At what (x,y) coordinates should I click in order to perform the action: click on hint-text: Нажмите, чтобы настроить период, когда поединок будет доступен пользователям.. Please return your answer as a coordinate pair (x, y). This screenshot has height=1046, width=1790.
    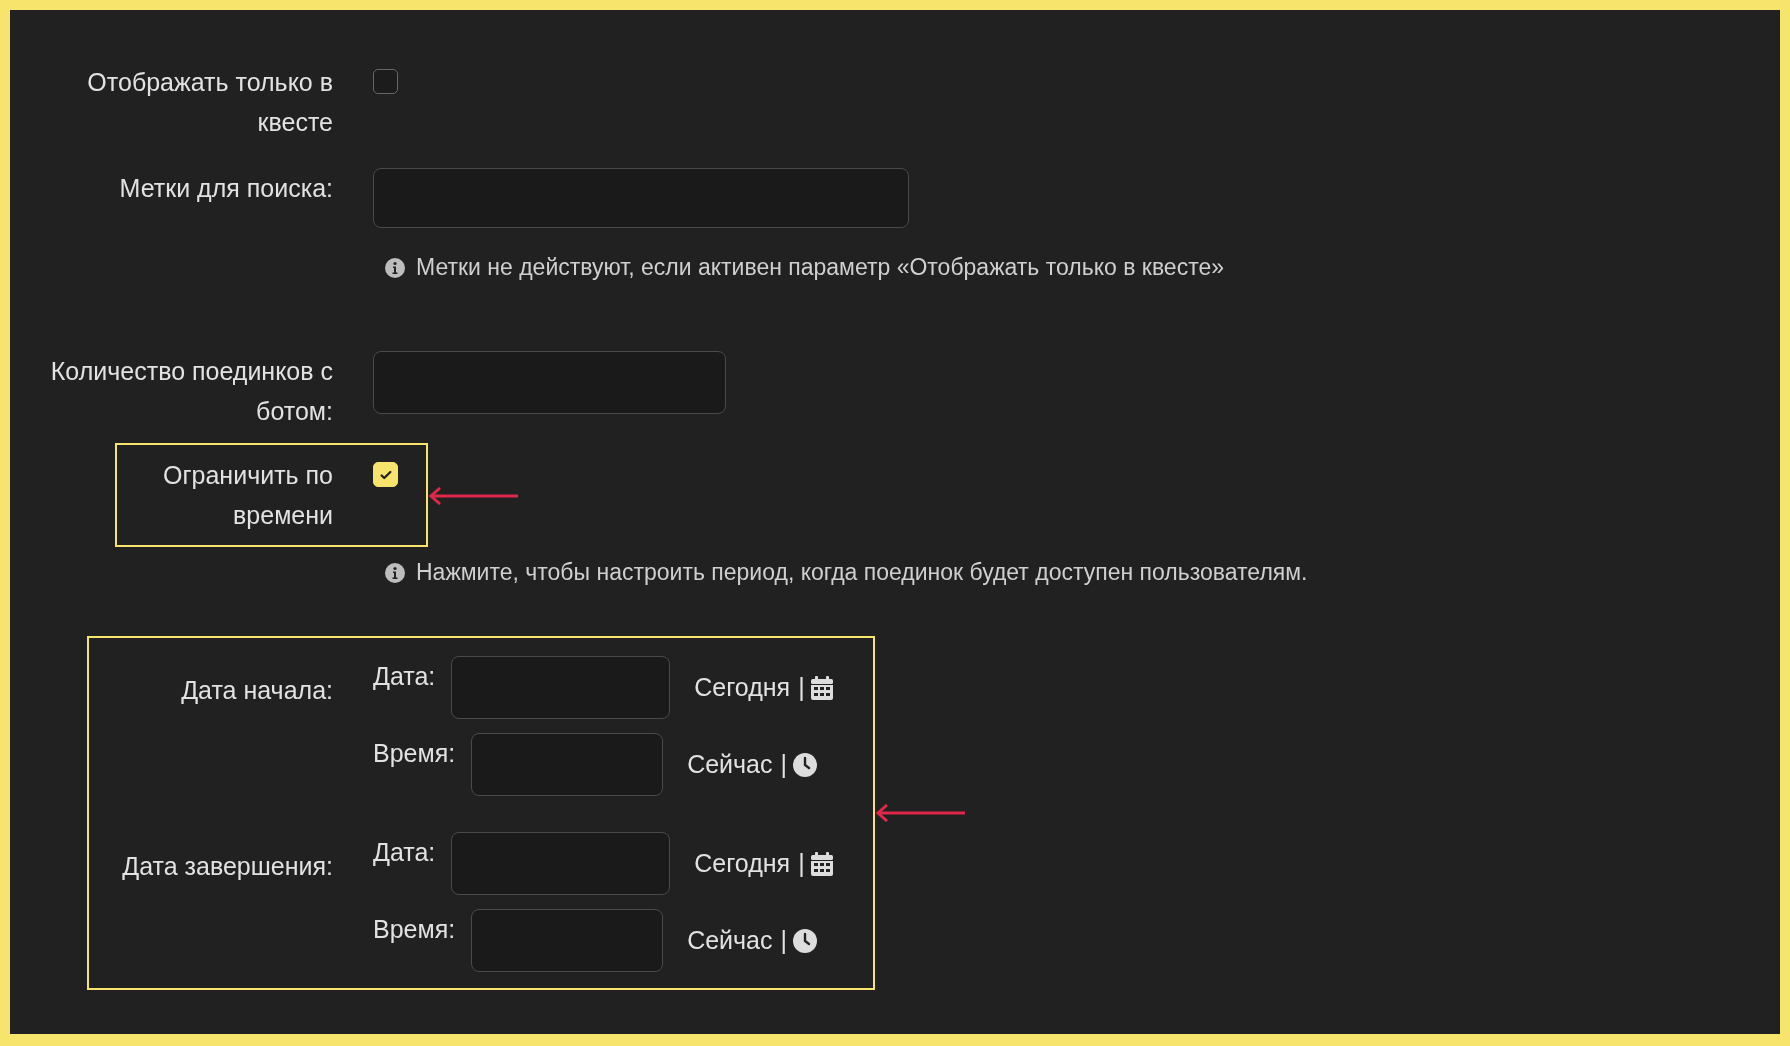
    Looking at the image, I should click on (862, 572).